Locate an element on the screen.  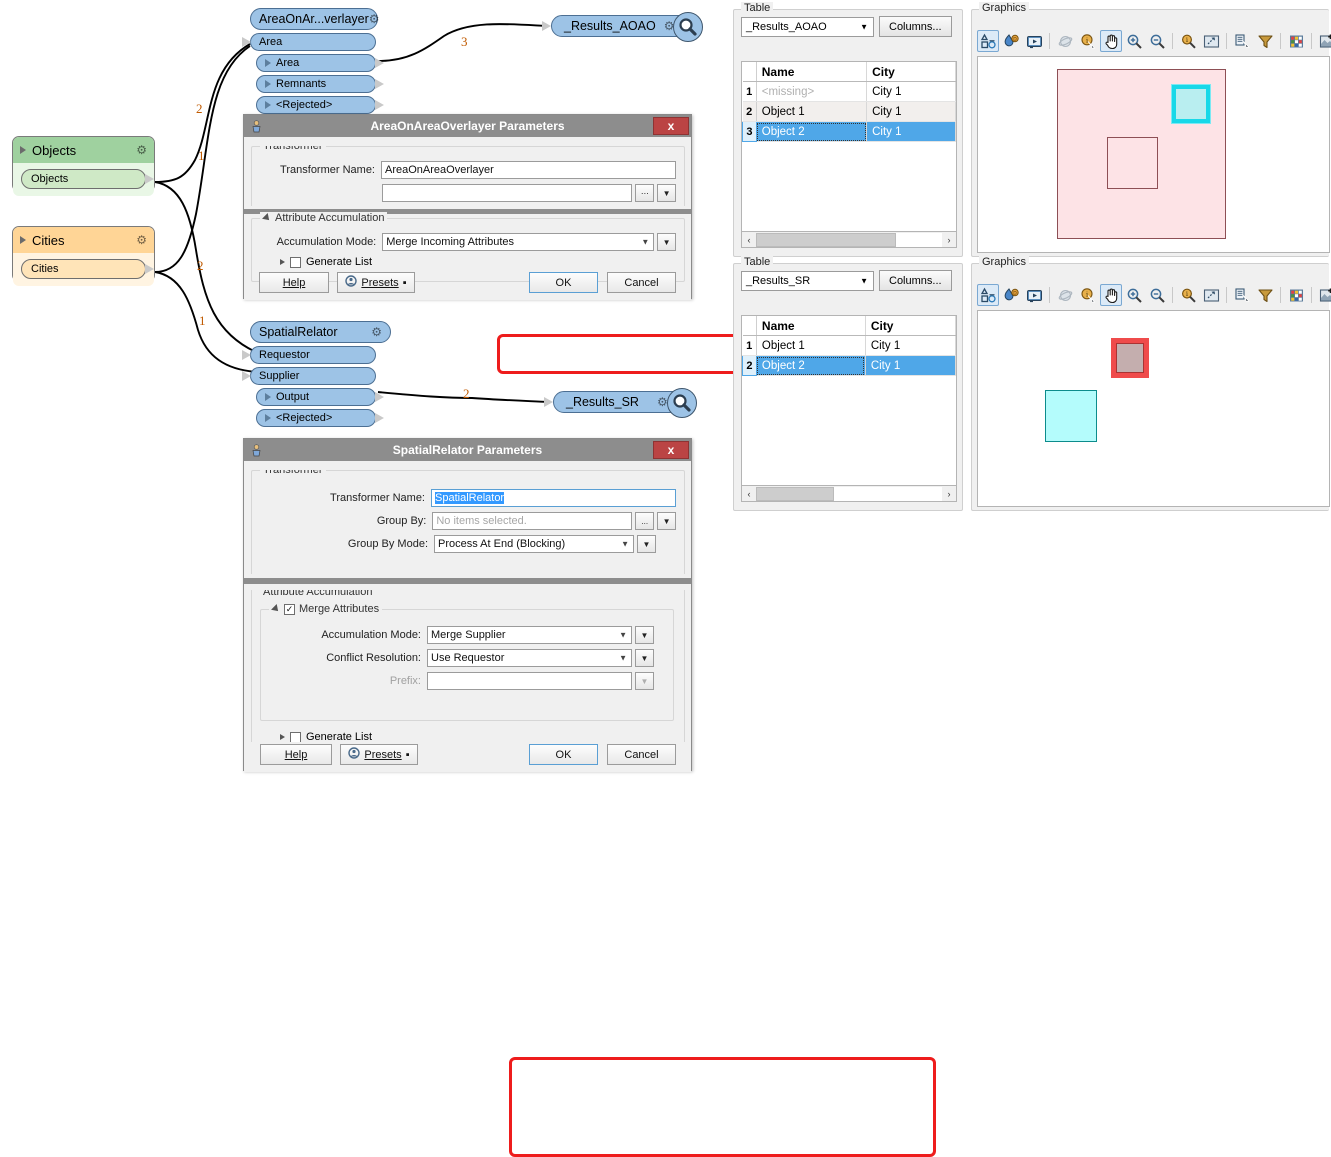
generate-list-checkbox is located at coordinates (295, 262).